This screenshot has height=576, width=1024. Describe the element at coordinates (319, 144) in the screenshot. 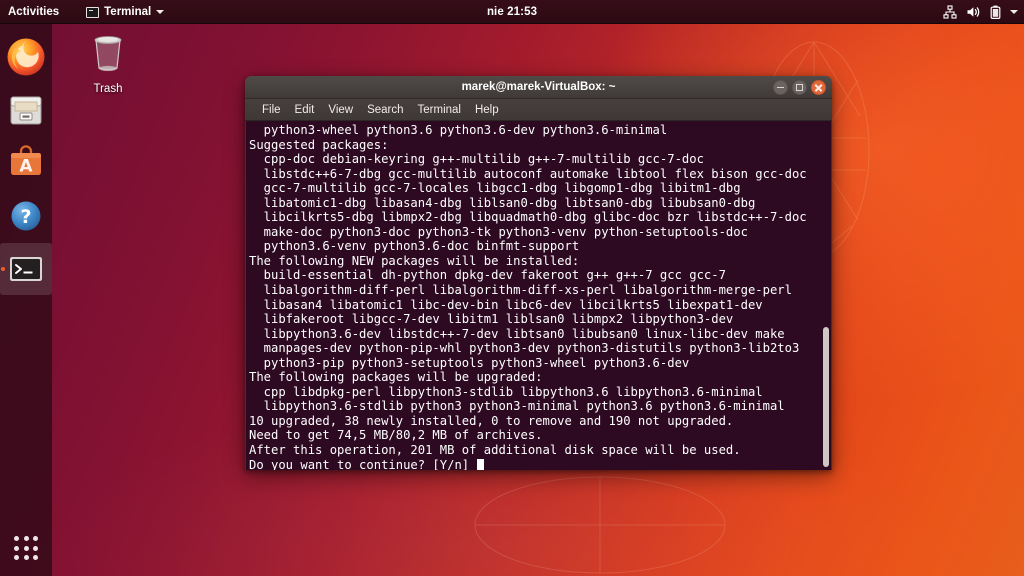

I see `terminal-line: Suggested packages:` at that location.